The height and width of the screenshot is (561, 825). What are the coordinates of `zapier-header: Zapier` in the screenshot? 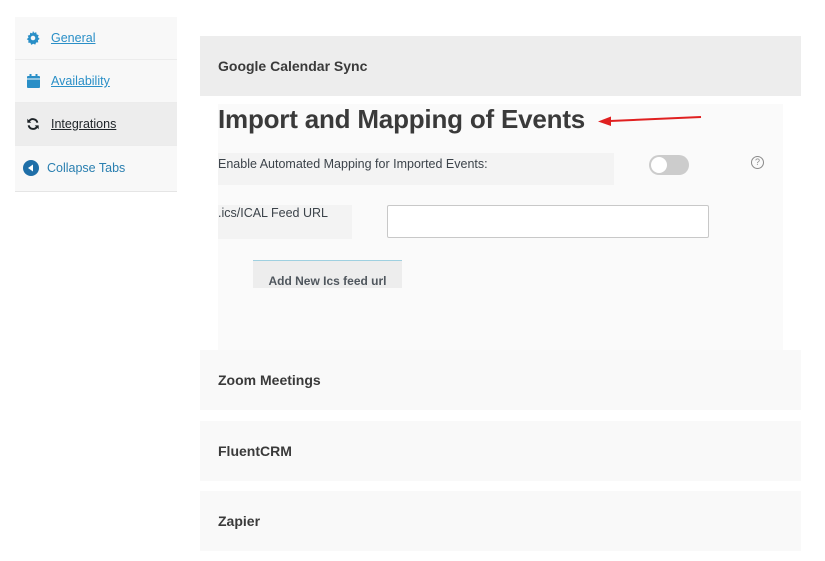 It's located at (500, 521).